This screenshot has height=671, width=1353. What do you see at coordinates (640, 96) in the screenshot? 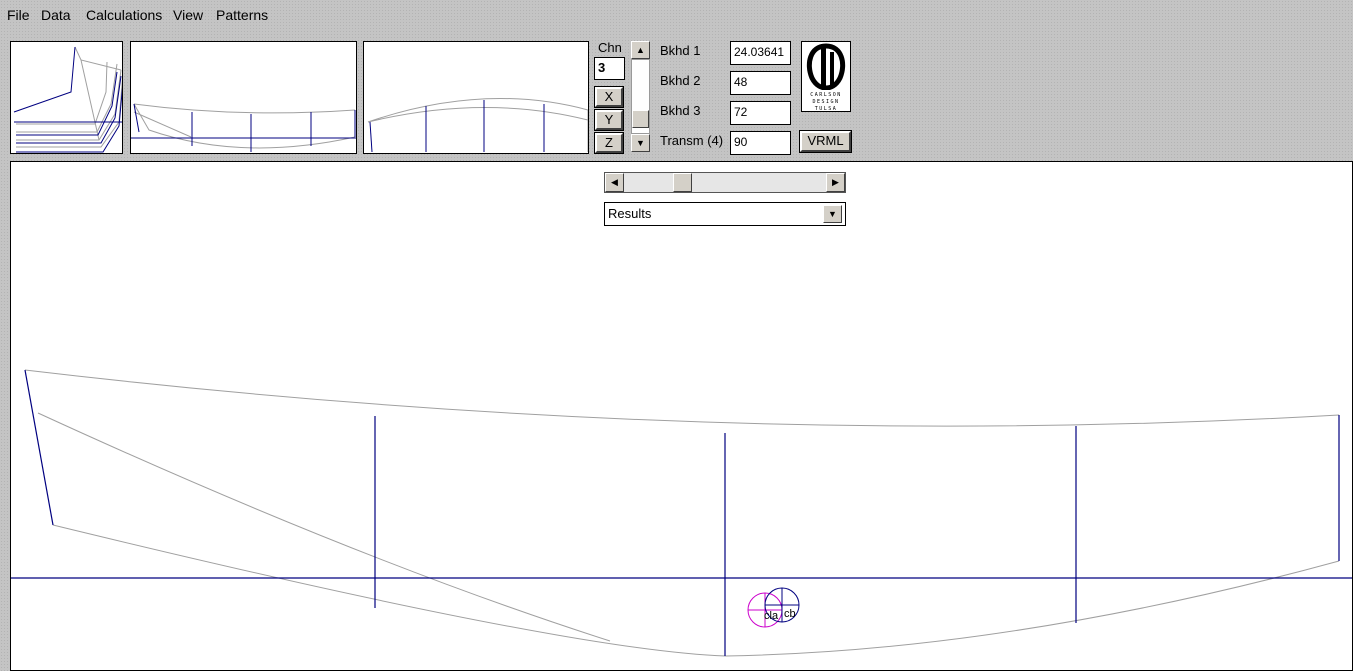
I see `chine-vertical-scrollbar` at bounding box center [640, 96].